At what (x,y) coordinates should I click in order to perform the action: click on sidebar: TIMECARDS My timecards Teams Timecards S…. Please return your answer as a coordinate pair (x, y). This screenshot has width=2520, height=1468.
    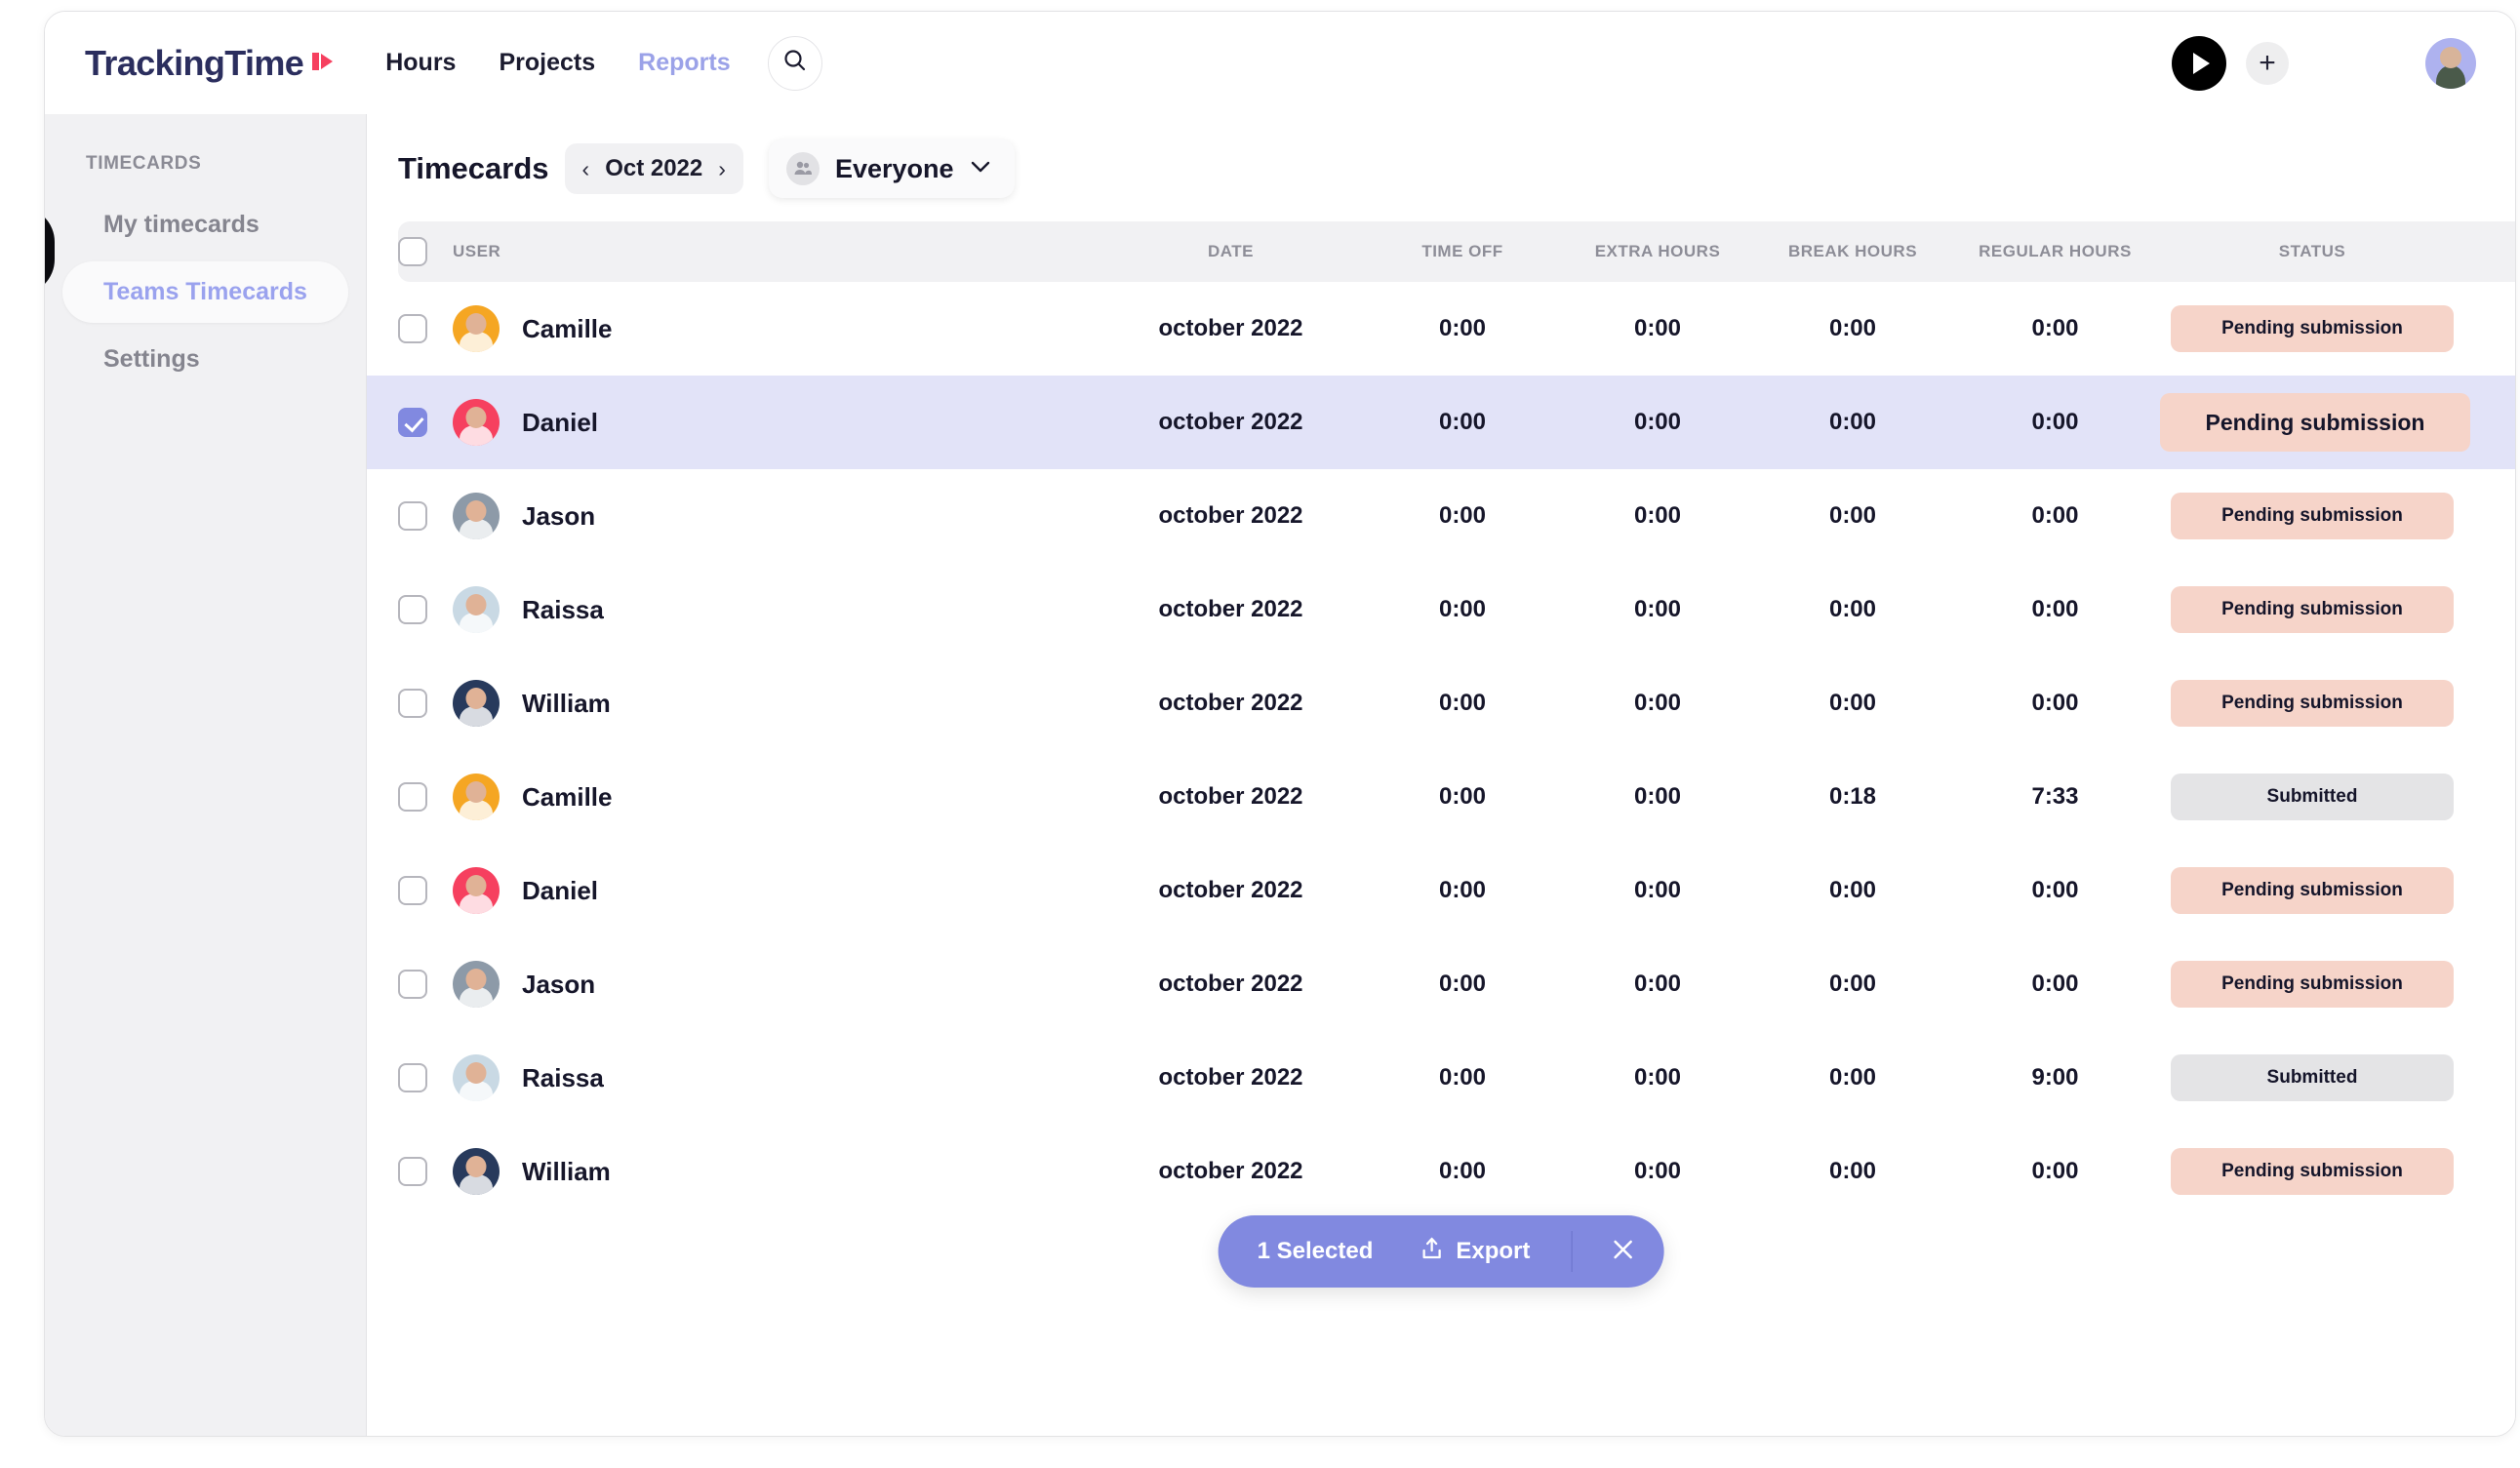
    Looking at the image, I should click on (206, 775).